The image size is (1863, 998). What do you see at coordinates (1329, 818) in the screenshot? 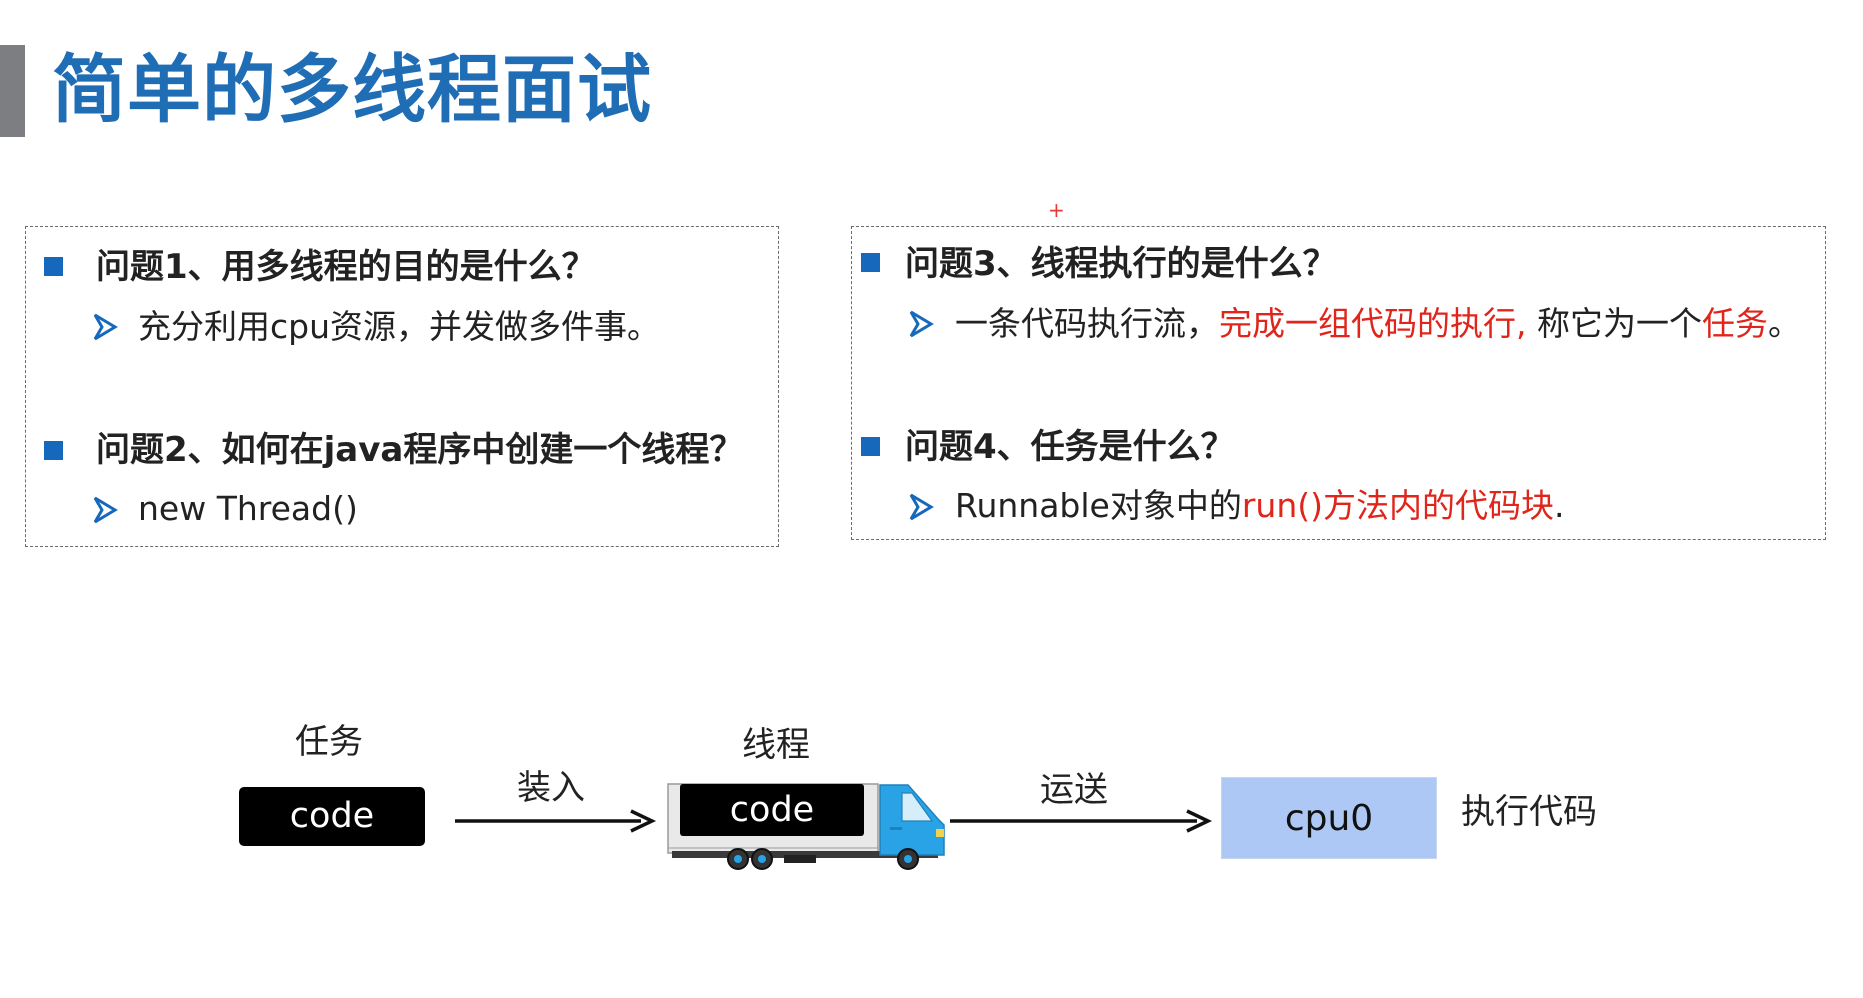
I see `cpu-box: cpu0` at bounding box center [1329, 818].